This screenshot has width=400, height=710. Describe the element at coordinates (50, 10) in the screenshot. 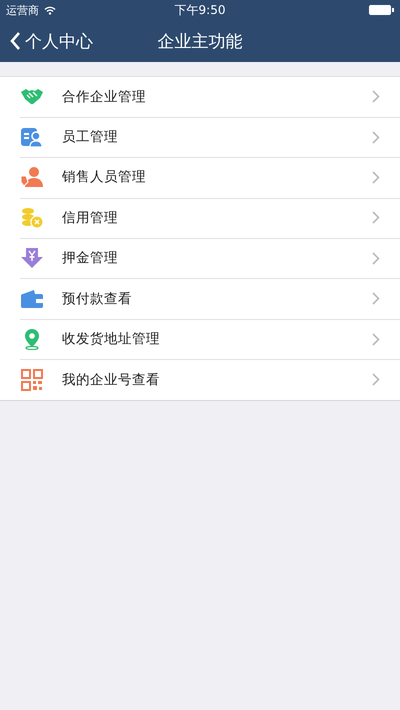

I see `wifi-icon` at that location.